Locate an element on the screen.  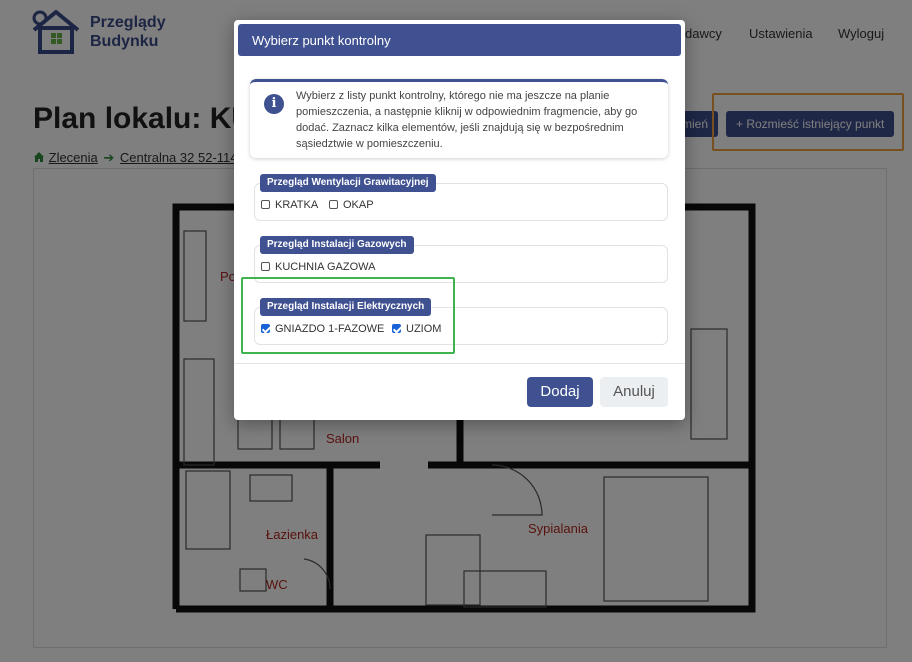
checkbox-okap: OKAP is located at coordinates (351, 206).